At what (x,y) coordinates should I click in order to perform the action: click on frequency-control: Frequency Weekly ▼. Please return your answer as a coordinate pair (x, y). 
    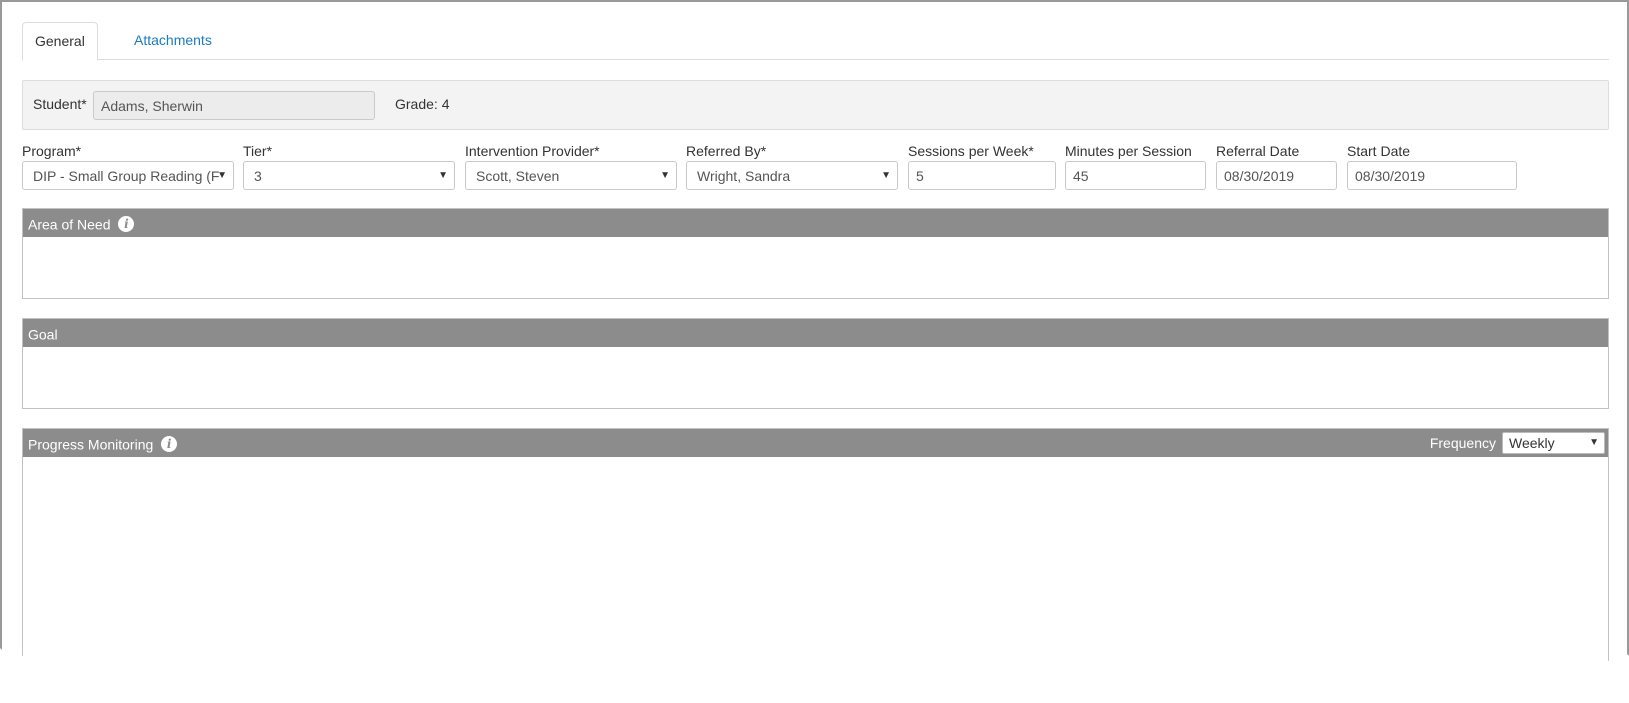
    Looking at the image, I should click on (1517, 443).